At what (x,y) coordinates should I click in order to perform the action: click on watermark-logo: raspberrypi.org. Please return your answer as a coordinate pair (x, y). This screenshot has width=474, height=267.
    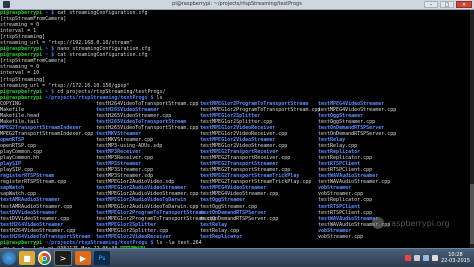
    Looking at the image, I should click on (411, 223).